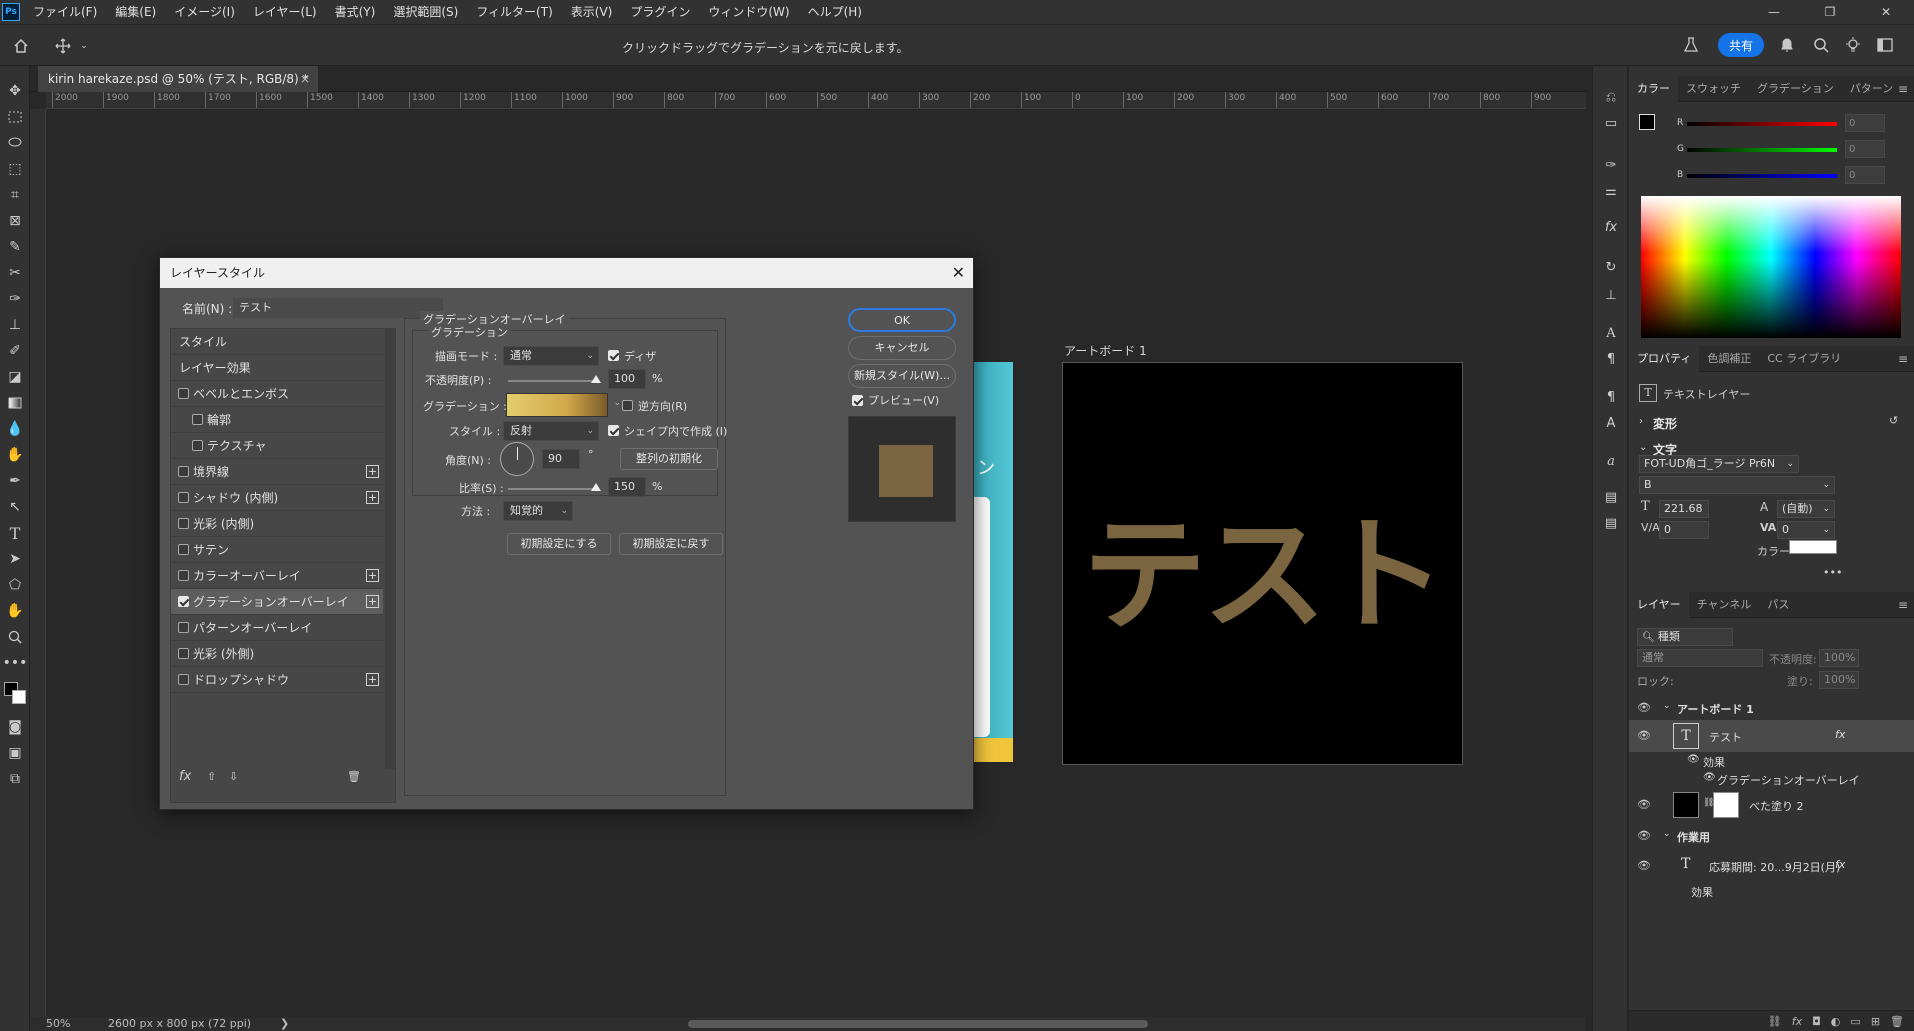 This screenshot has height=1031, width=1914. What do you see at coordinates (1836, 1021) in the screenshot?
I see `adjustment-layer-icon: ◐` at bounding box center [1836, 1021].